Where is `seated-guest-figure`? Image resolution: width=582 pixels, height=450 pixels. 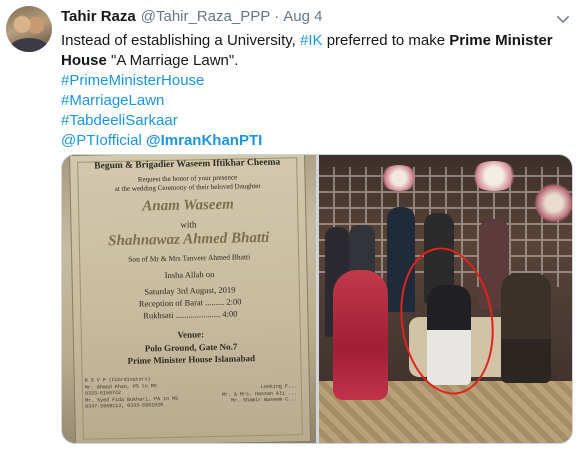
seated-guest-figure is located at coordinates (526, 328).